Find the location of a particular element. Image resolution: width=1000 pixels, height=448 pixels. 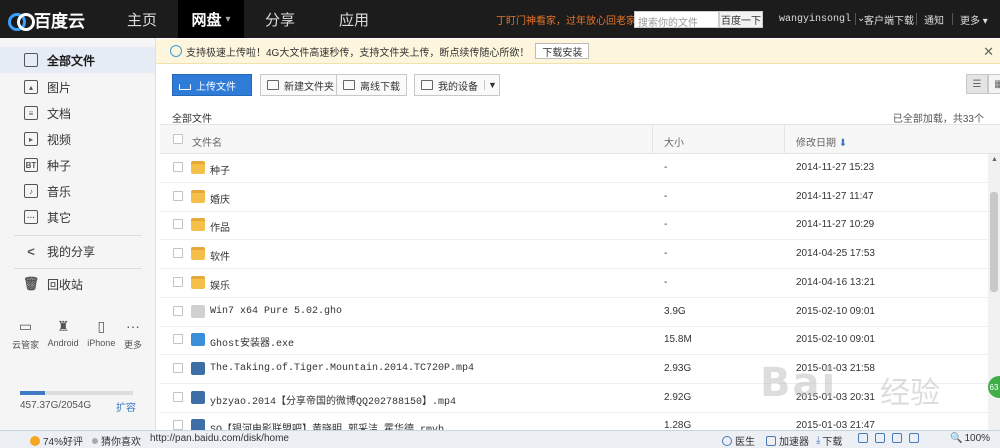

file-name: 婚庆 is located at coordinates (220, 198).